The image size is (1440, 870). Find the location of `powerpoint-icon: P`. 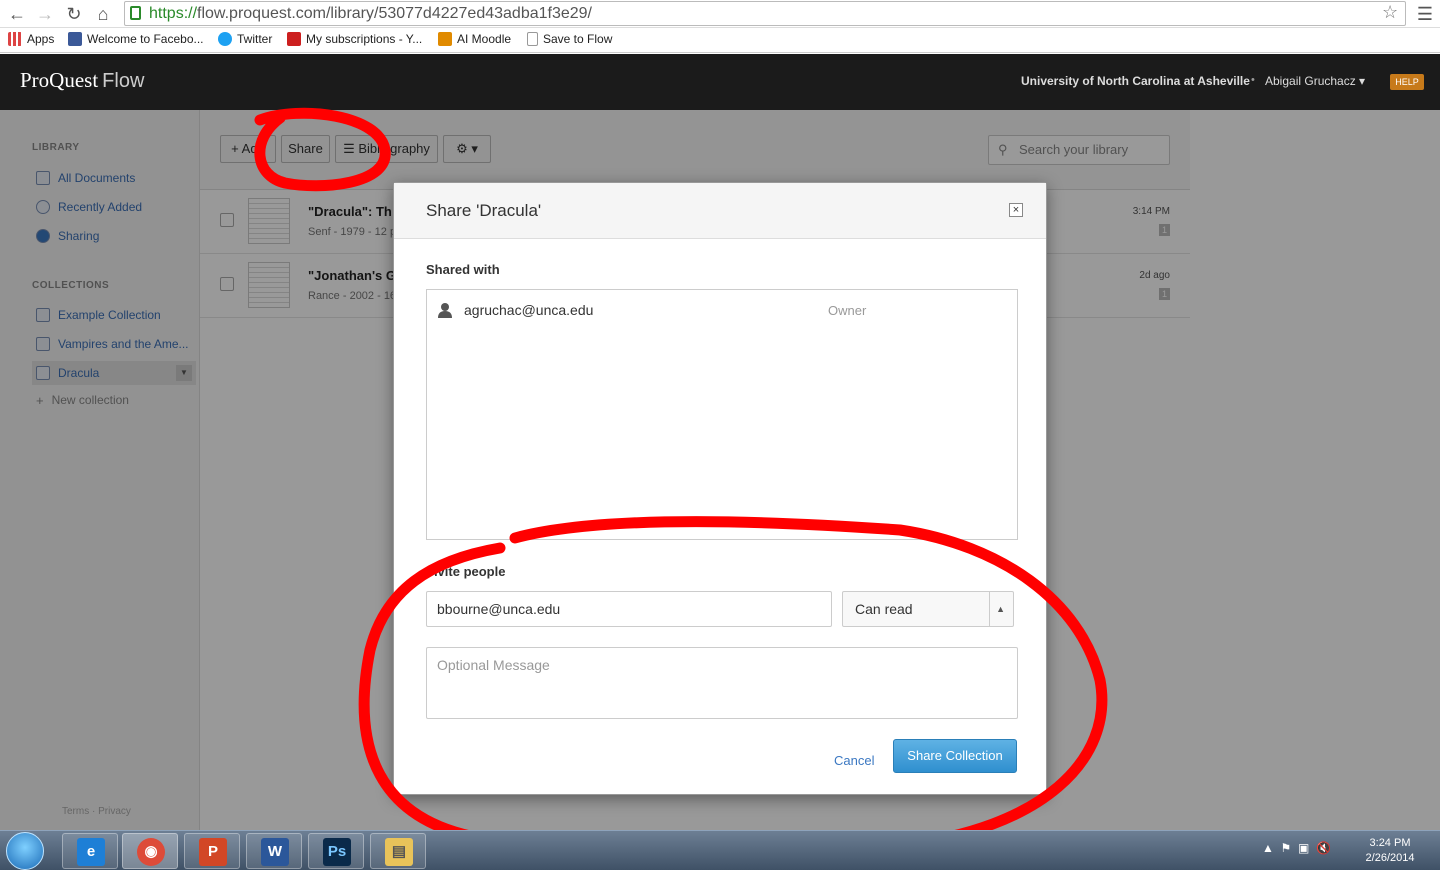

powerpoint-icon: P is located at coordinates (213, 852).